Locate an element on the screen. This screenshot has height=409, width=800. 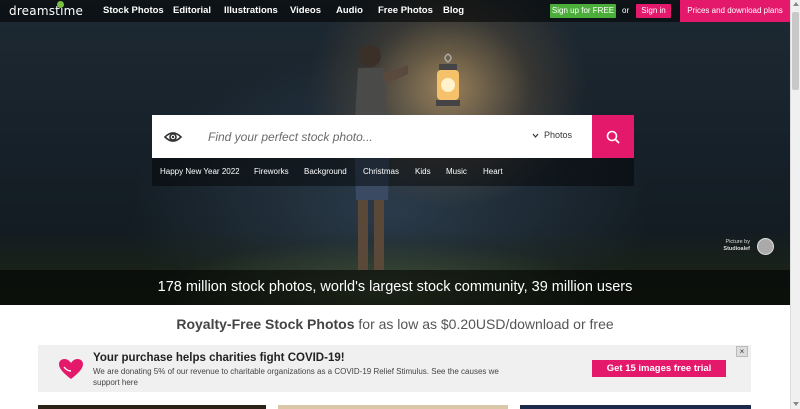
picture-credit: Picture by Studioalef is located at coordinates (734, 246).